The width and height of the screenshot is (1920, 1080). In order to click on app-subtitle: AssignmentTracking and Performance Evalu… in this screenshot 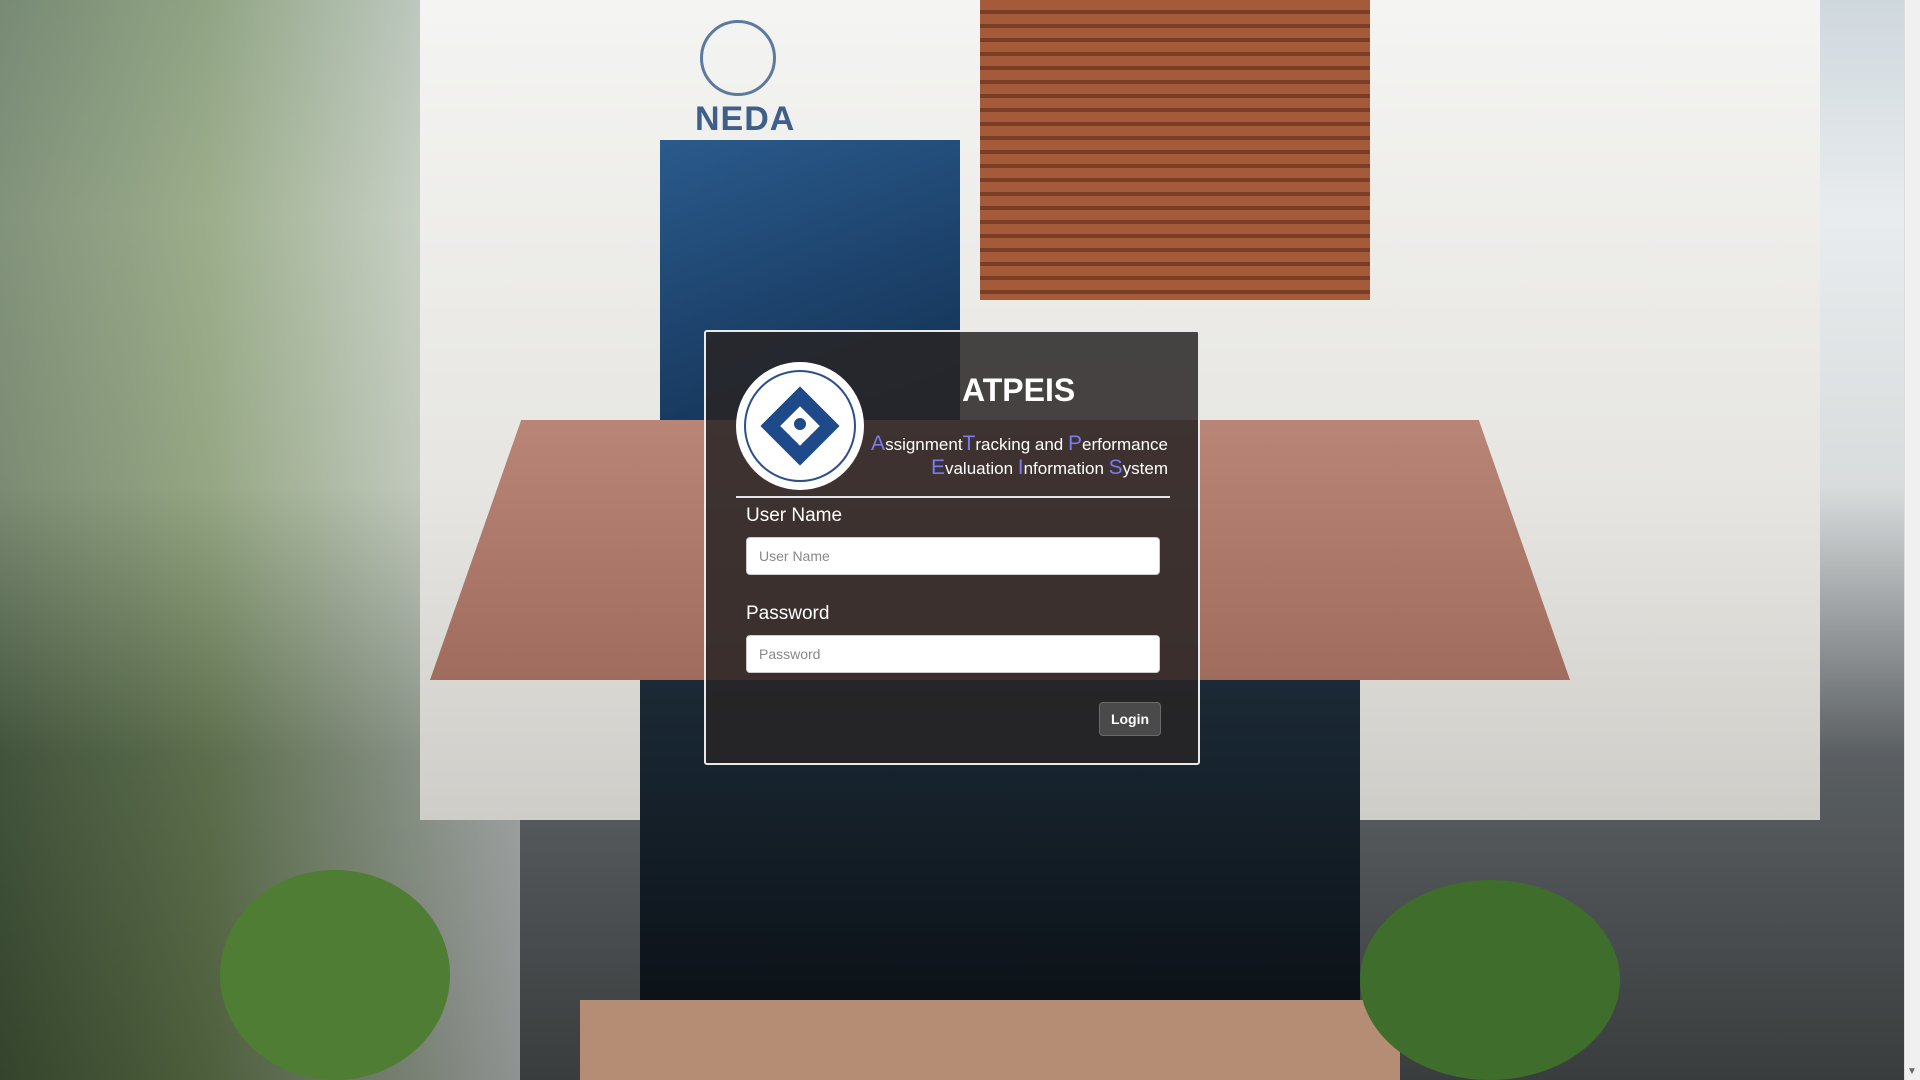, I will do `click(1019, 456)`.